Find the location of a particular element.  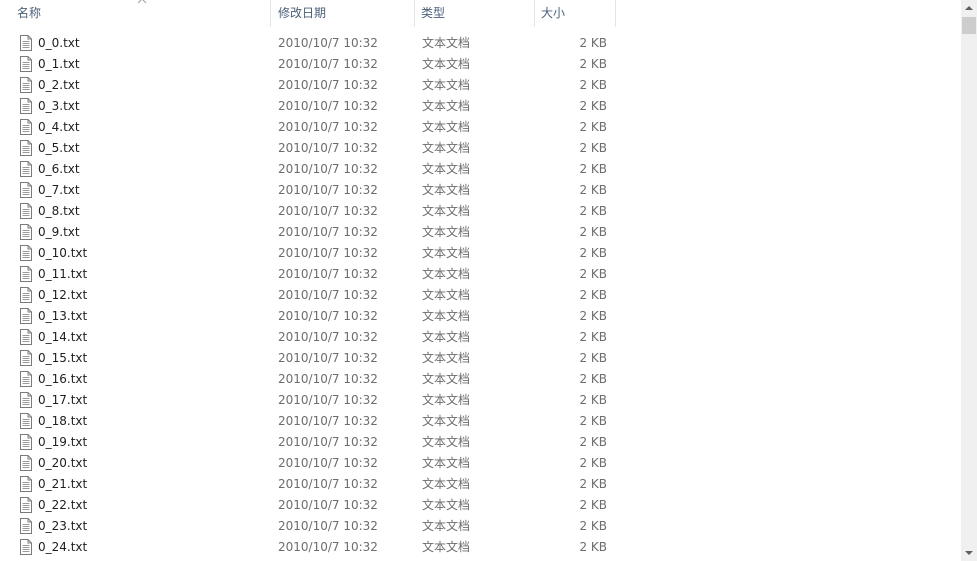

file-name: 0_1.txt is located at coordinates (59, 64).